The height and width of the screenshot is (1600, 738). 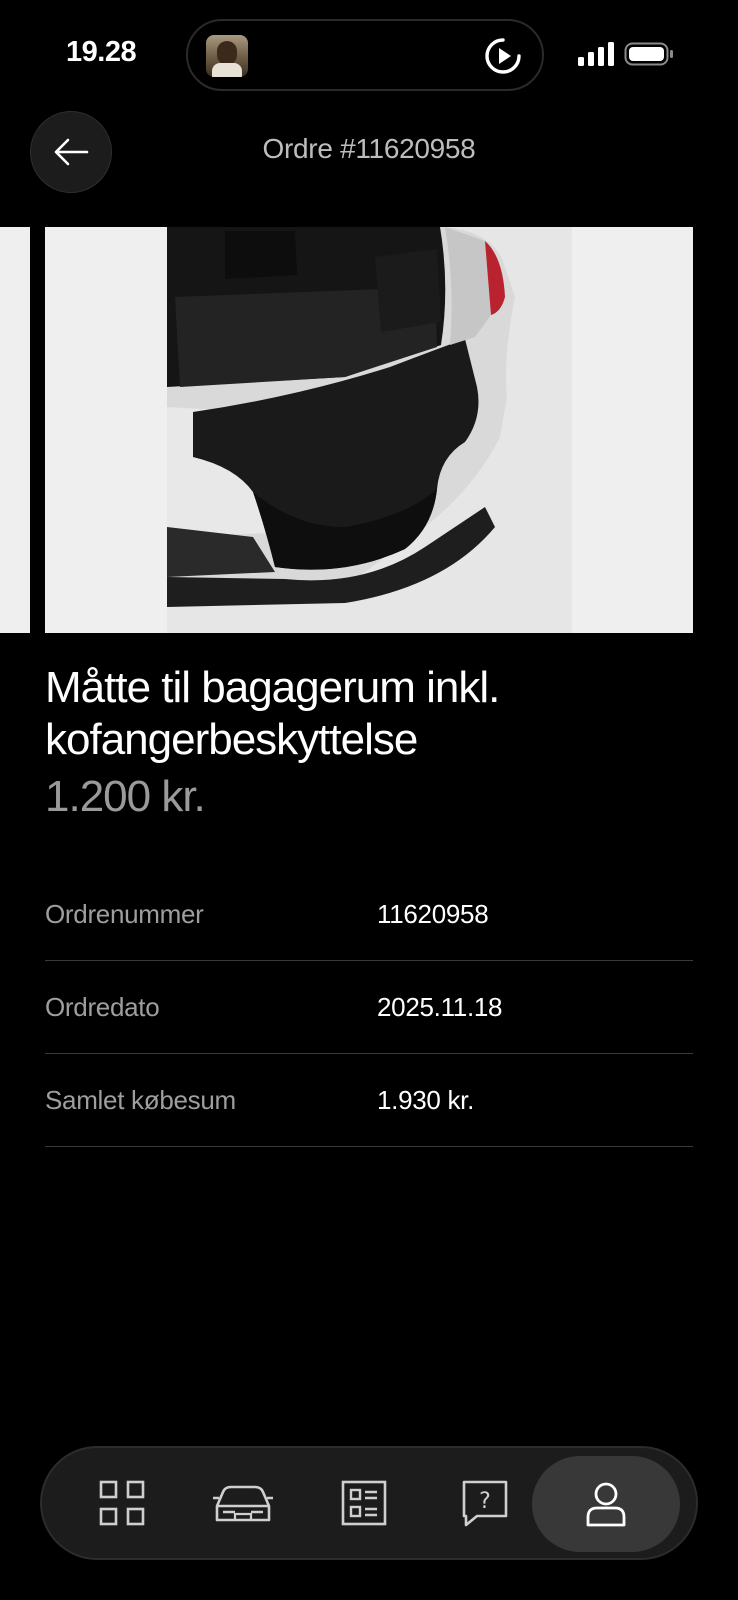 I want to click on detail-row-order-number: Ordrenummer 11620958, so click(x=369, y=914).